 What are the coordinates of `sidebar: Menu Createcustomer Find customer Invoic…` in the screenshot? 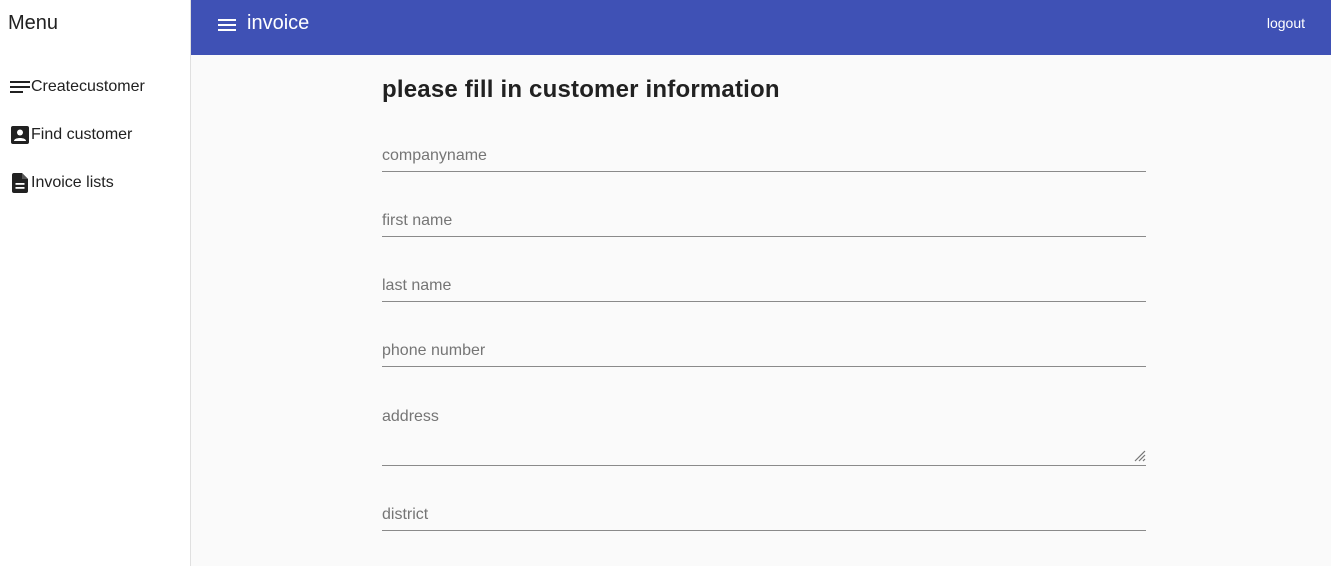 It's located at (95, 283).